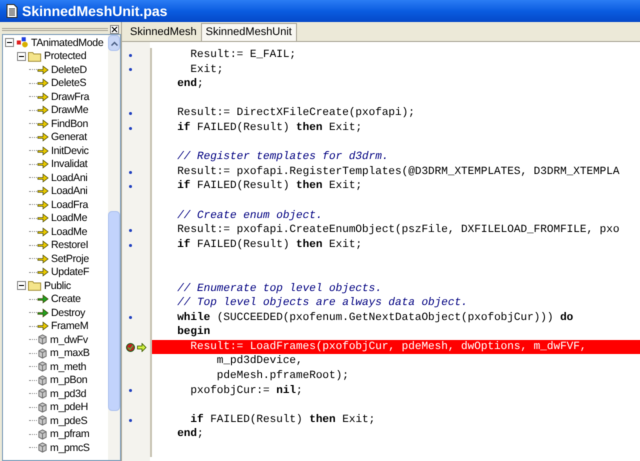  Describe the element at coordinates (206, 70) in the screenshot. I see `code-line: Exit;` at that location.